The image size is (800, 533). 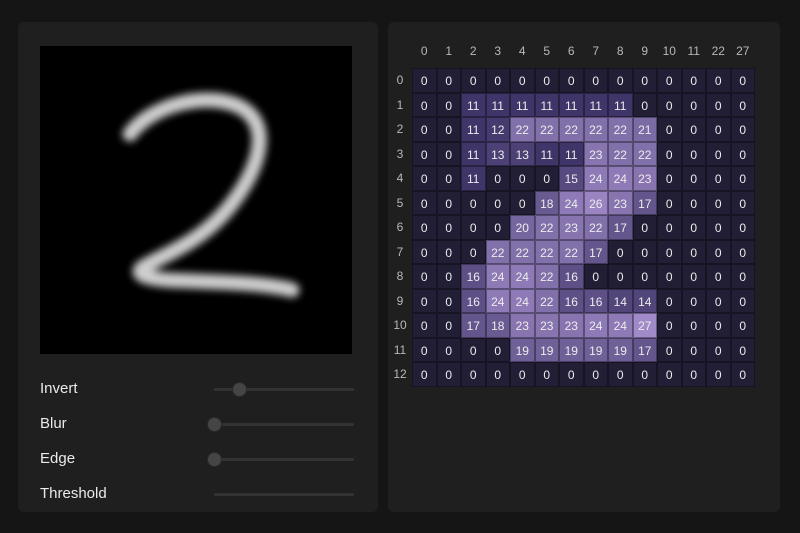 What do you see at coordinates (58, 458) in the screenshot?
I see `edge-label: Edge` at bounding box center [58, 458].